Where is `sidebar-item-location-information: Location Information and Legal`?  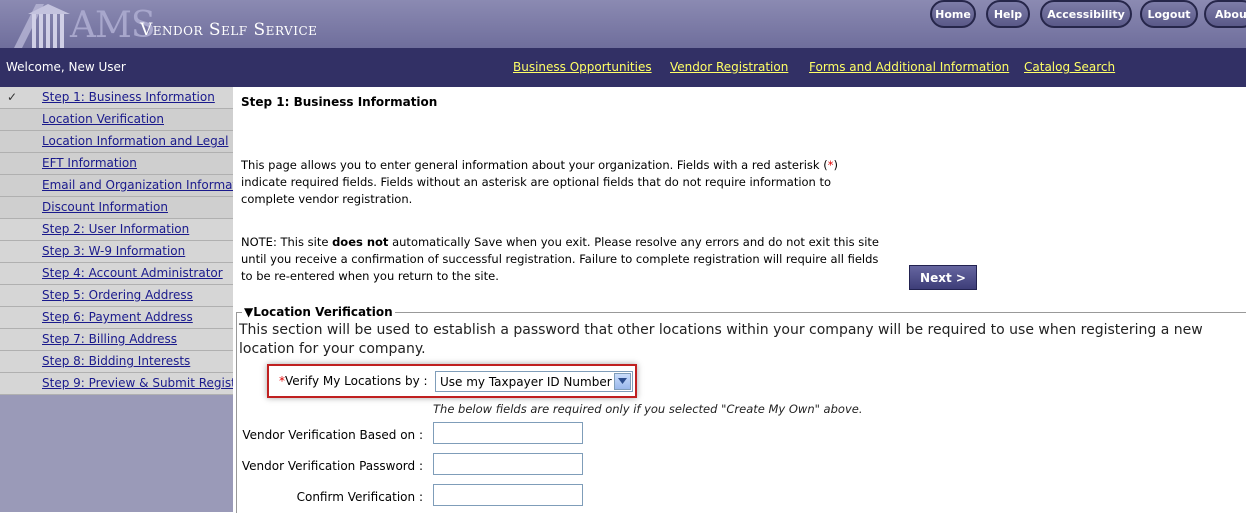
sidebar-item-location-information: Location Information and Legal is located at coordinates (116, 142).